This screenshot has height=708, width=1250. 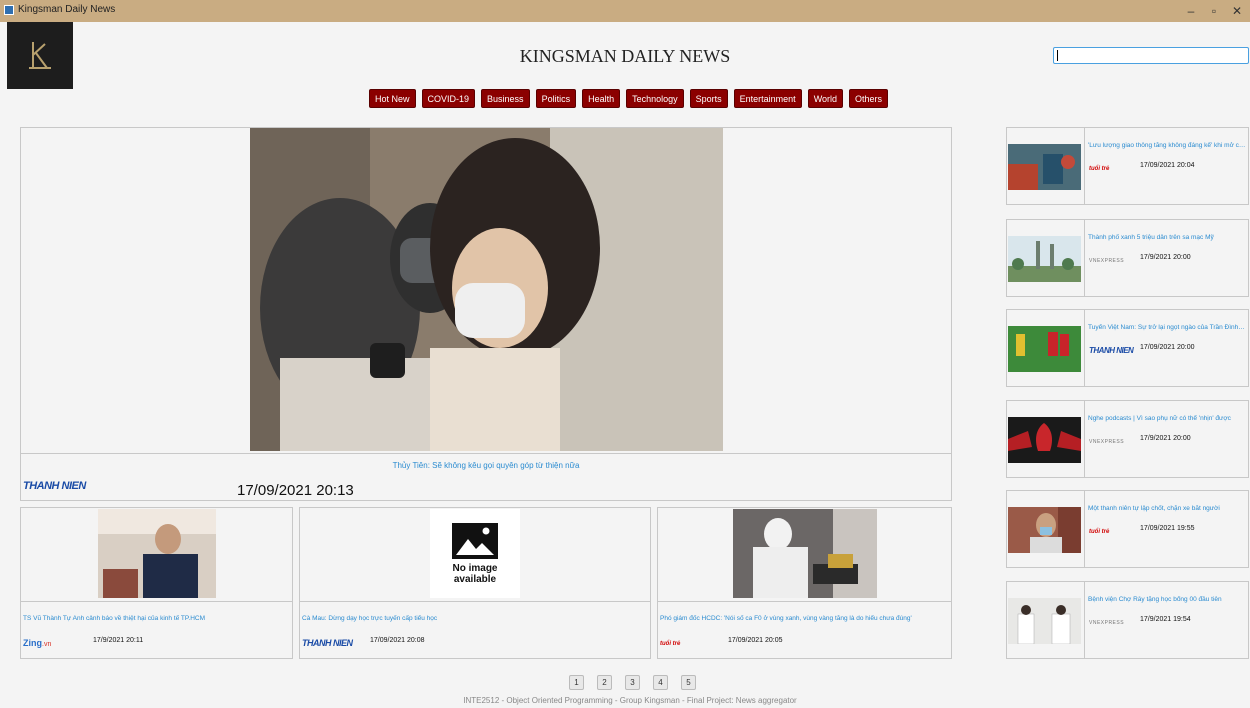 I want to click on maximize-button: ▫, so click(x=1214, y=11).